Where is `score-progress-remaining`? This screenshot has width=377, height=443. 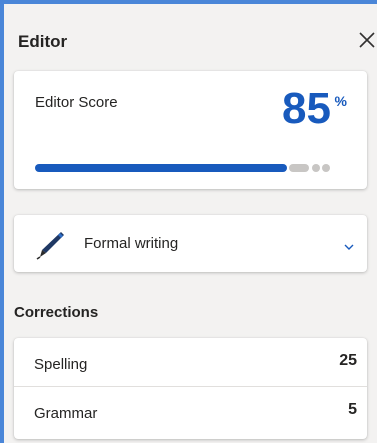 score-progress-remaining is located at coordinates (299, 168).